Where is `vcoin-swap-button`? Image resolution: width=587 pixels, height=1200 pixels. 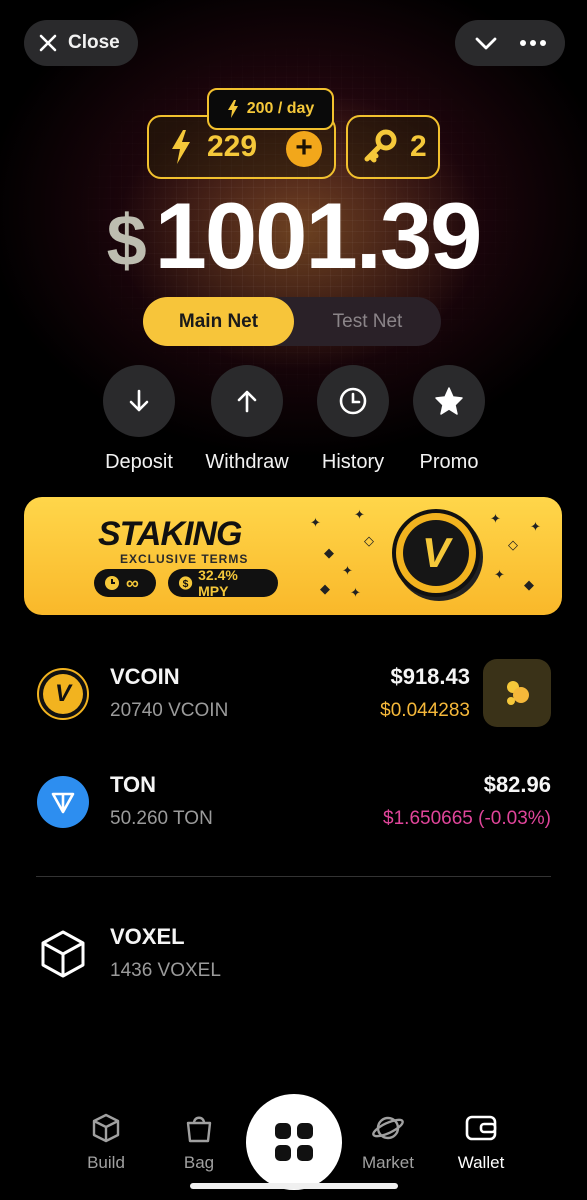
vcoin-swap-button is located at coordinates (517, 693).